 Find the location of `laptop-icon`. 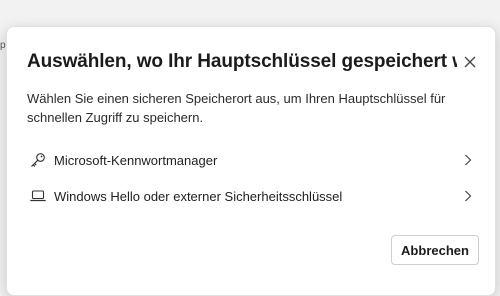

laptop-icon is located at coordinates (38, 196).